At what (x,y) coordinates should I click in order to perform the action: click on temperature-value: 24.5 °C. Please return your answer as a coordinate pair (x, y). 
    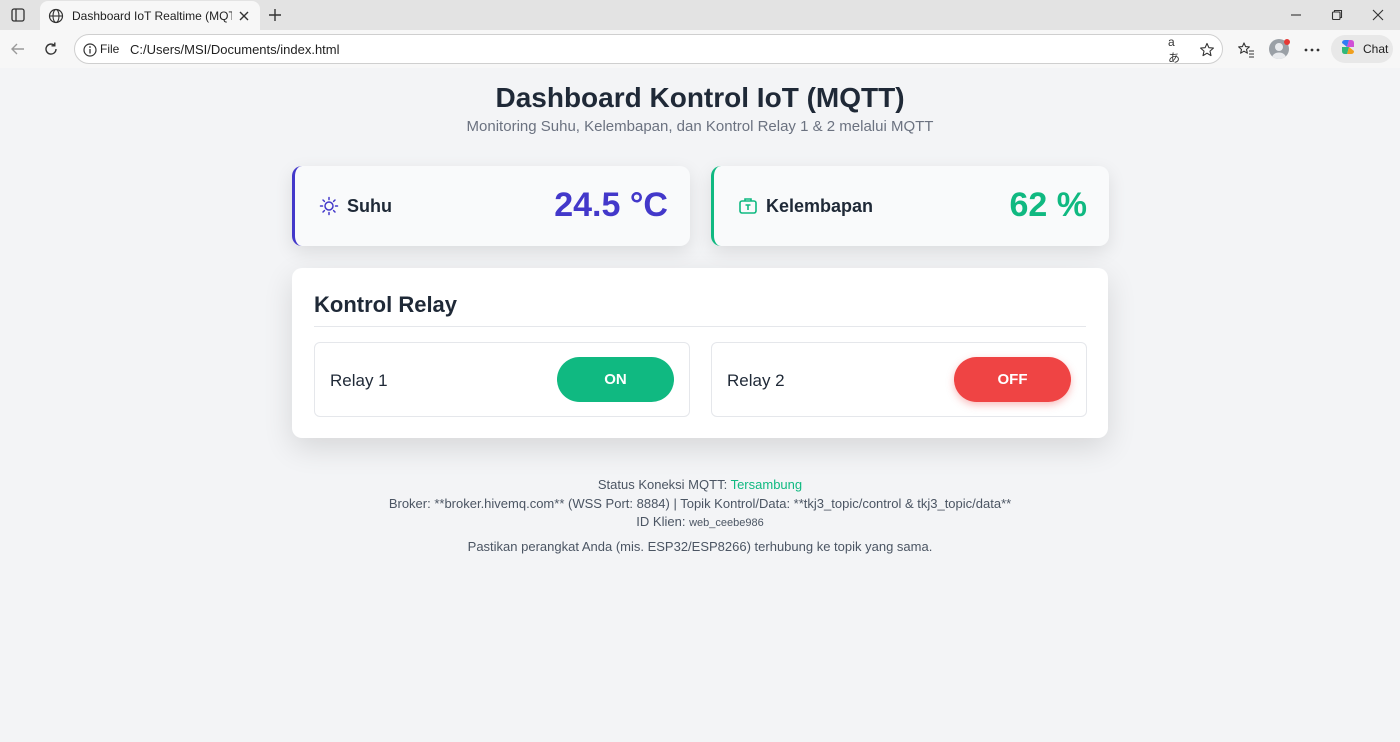
    Looking at the image, I should click on (611, 205).